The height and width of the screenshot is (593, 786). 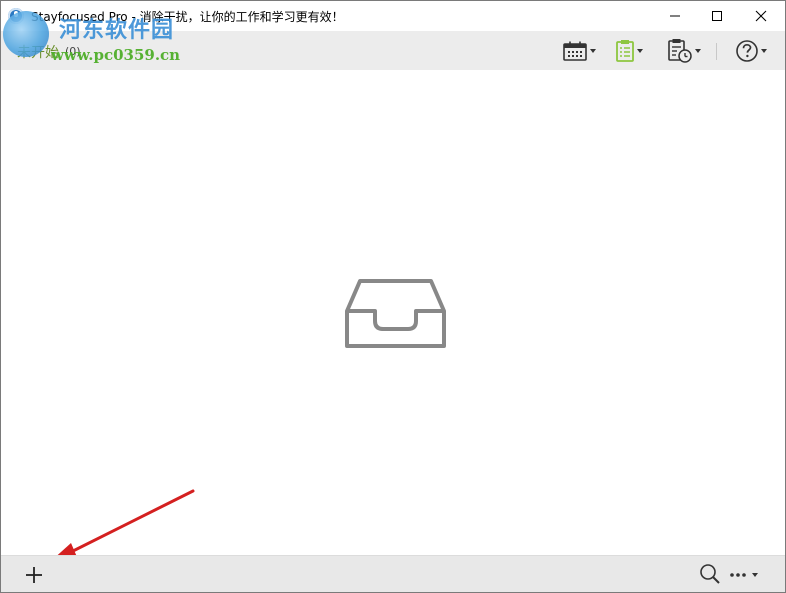 What do you see at coordinates (393, 573) in the screenshot?
I see `bottom-bar` at bounding box center [393, 573].